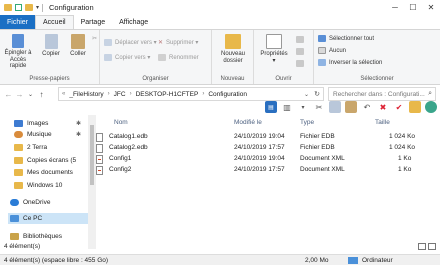  I want to click on scrollbar-thumb, so click(92, 155).